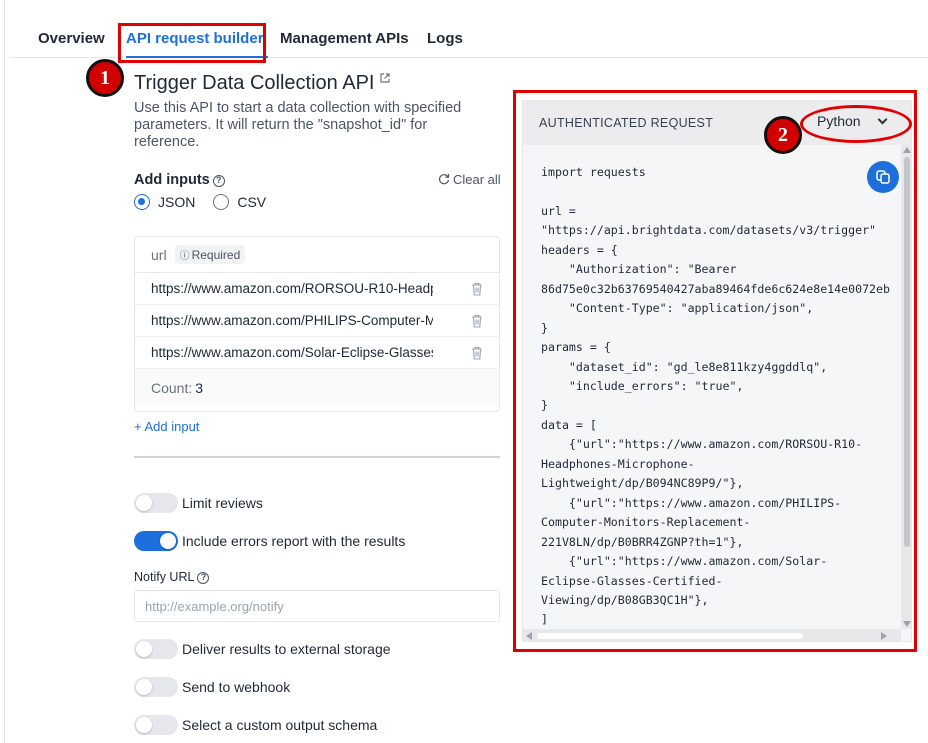  Describe the element at coordinates (156, 649) in the screenshot. I see `external-storage-toggle` at that location.